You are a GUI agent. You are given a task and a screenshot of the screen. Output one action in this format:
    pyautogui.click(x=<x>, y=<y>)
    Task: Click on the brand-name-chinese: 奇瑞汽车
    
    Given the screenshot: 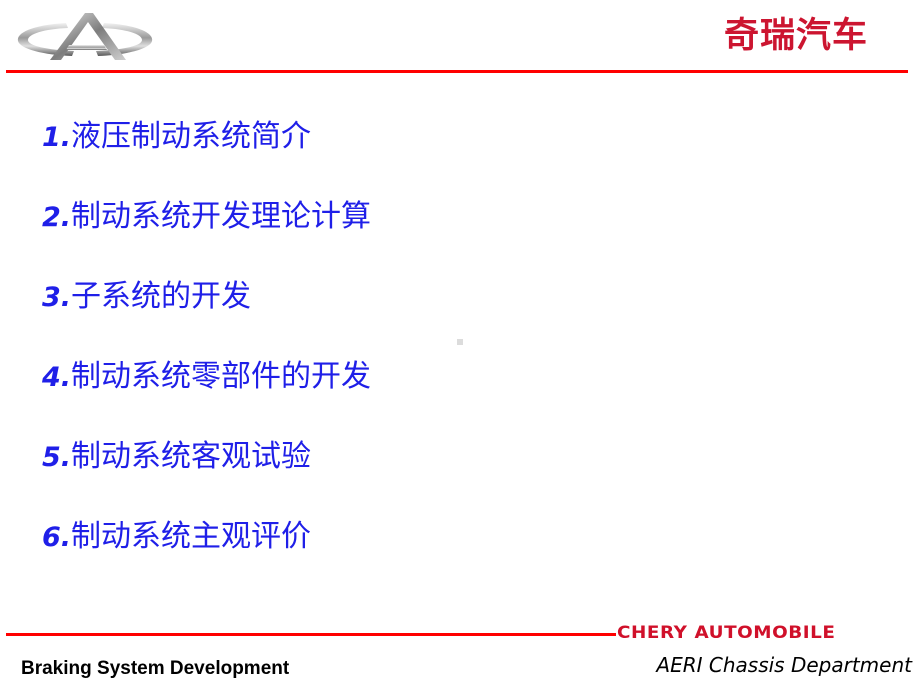 What is the action you would take?
    pyautogui.click(x=796, y=36)
    